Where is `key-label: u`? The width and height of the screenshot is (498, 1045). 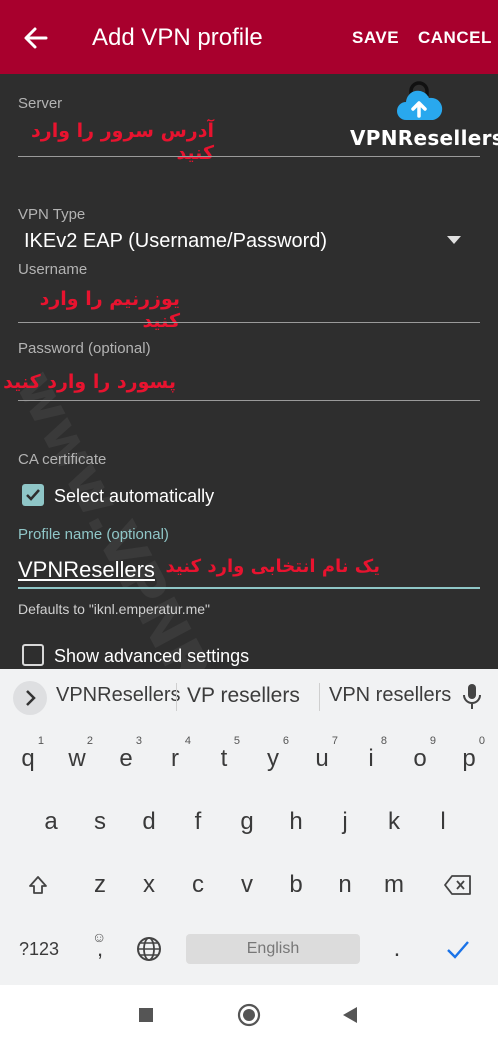 key-label: u is located at coordinates (322, 758).